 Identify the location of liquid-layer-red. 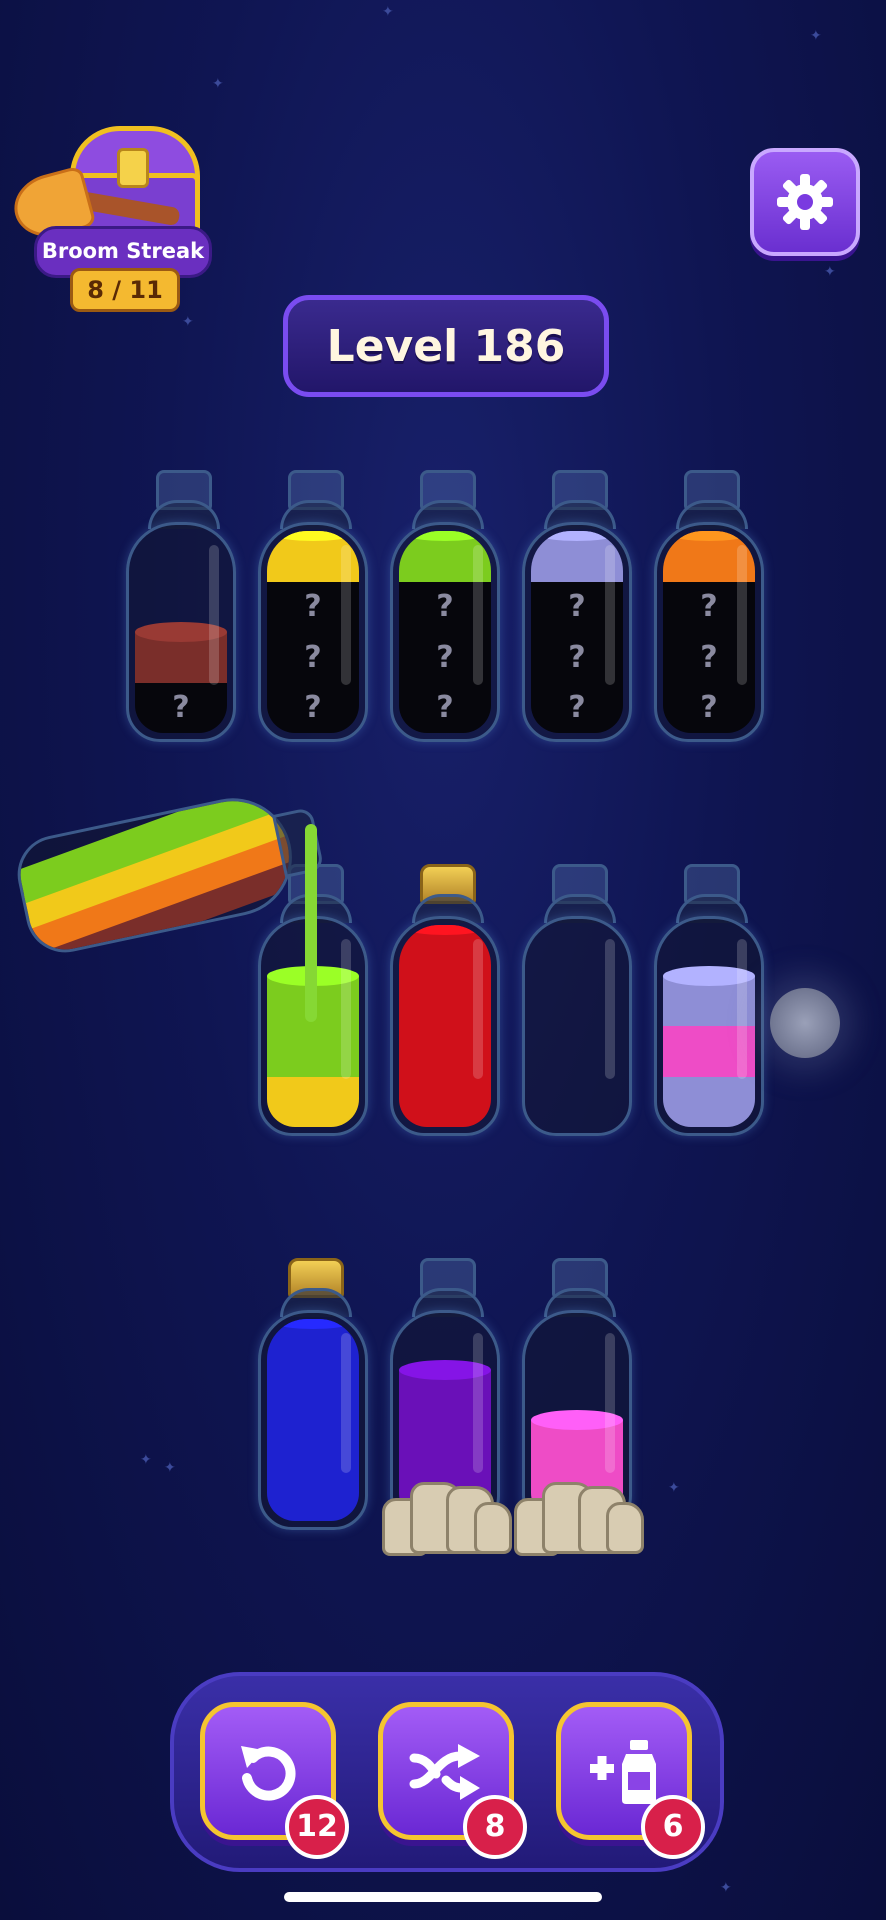
(445, 1101).